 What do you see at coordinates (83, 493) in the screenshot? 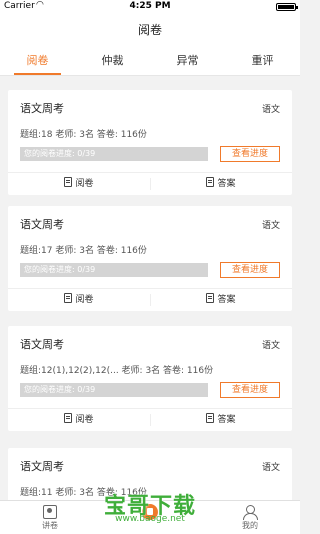
I see `exam-meta: 题组:11 老师: 3名 答卷: 116份` at bounding box center [83, 493].